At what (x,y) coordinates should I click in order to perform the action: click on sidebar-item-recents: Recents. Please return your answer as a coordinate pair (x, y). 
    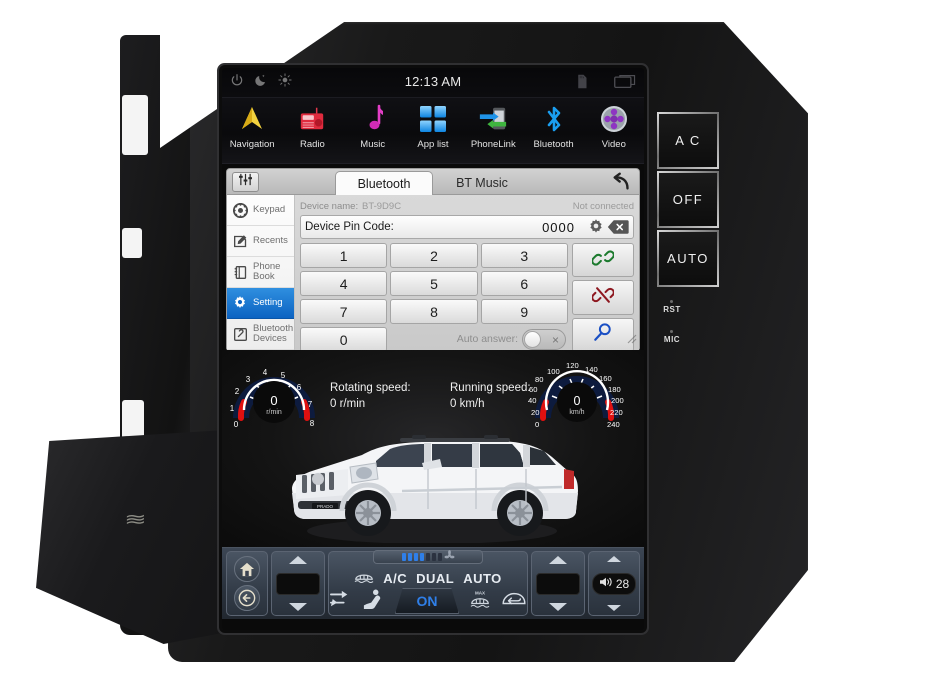
    Looking at the image, I should click on (260, 241).